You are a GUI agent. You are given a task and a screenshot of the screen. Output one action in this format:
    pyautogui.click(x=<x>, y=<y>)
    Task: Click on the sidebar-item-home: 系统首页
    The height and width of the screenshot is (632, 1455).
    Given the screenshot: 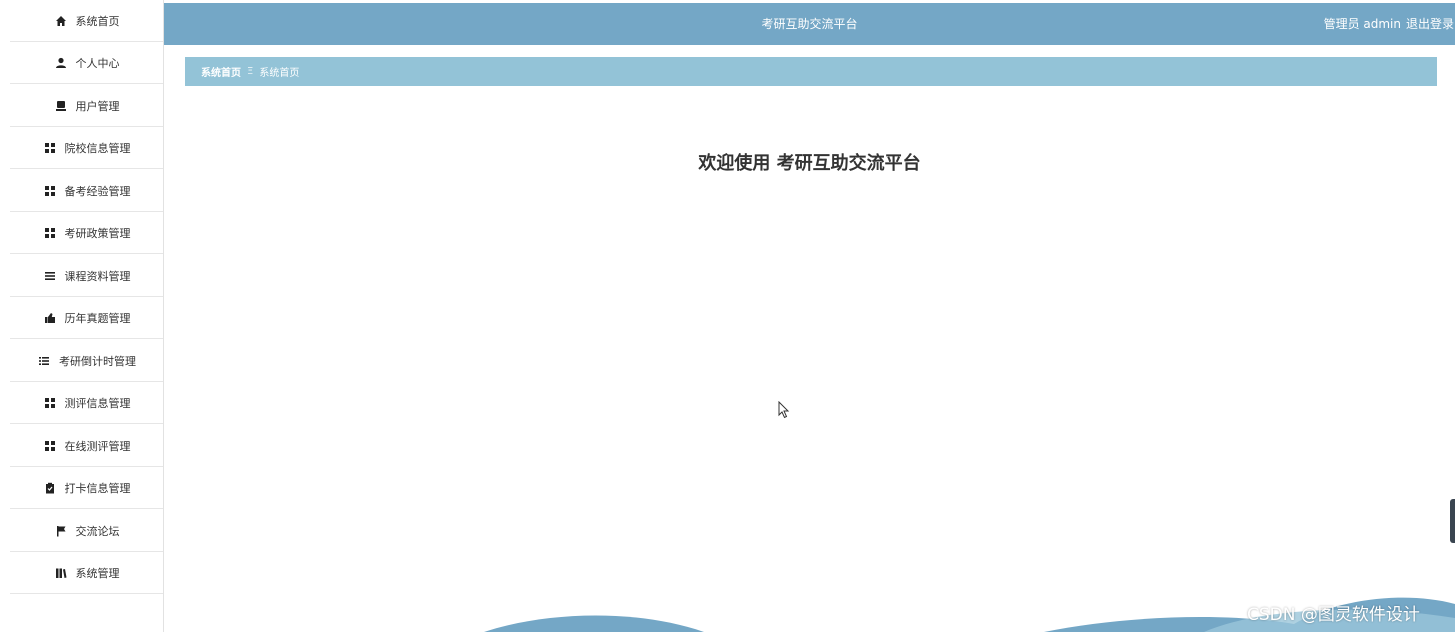 What is the action you would take?
    pyautogui.click(x=86, y=21)
    